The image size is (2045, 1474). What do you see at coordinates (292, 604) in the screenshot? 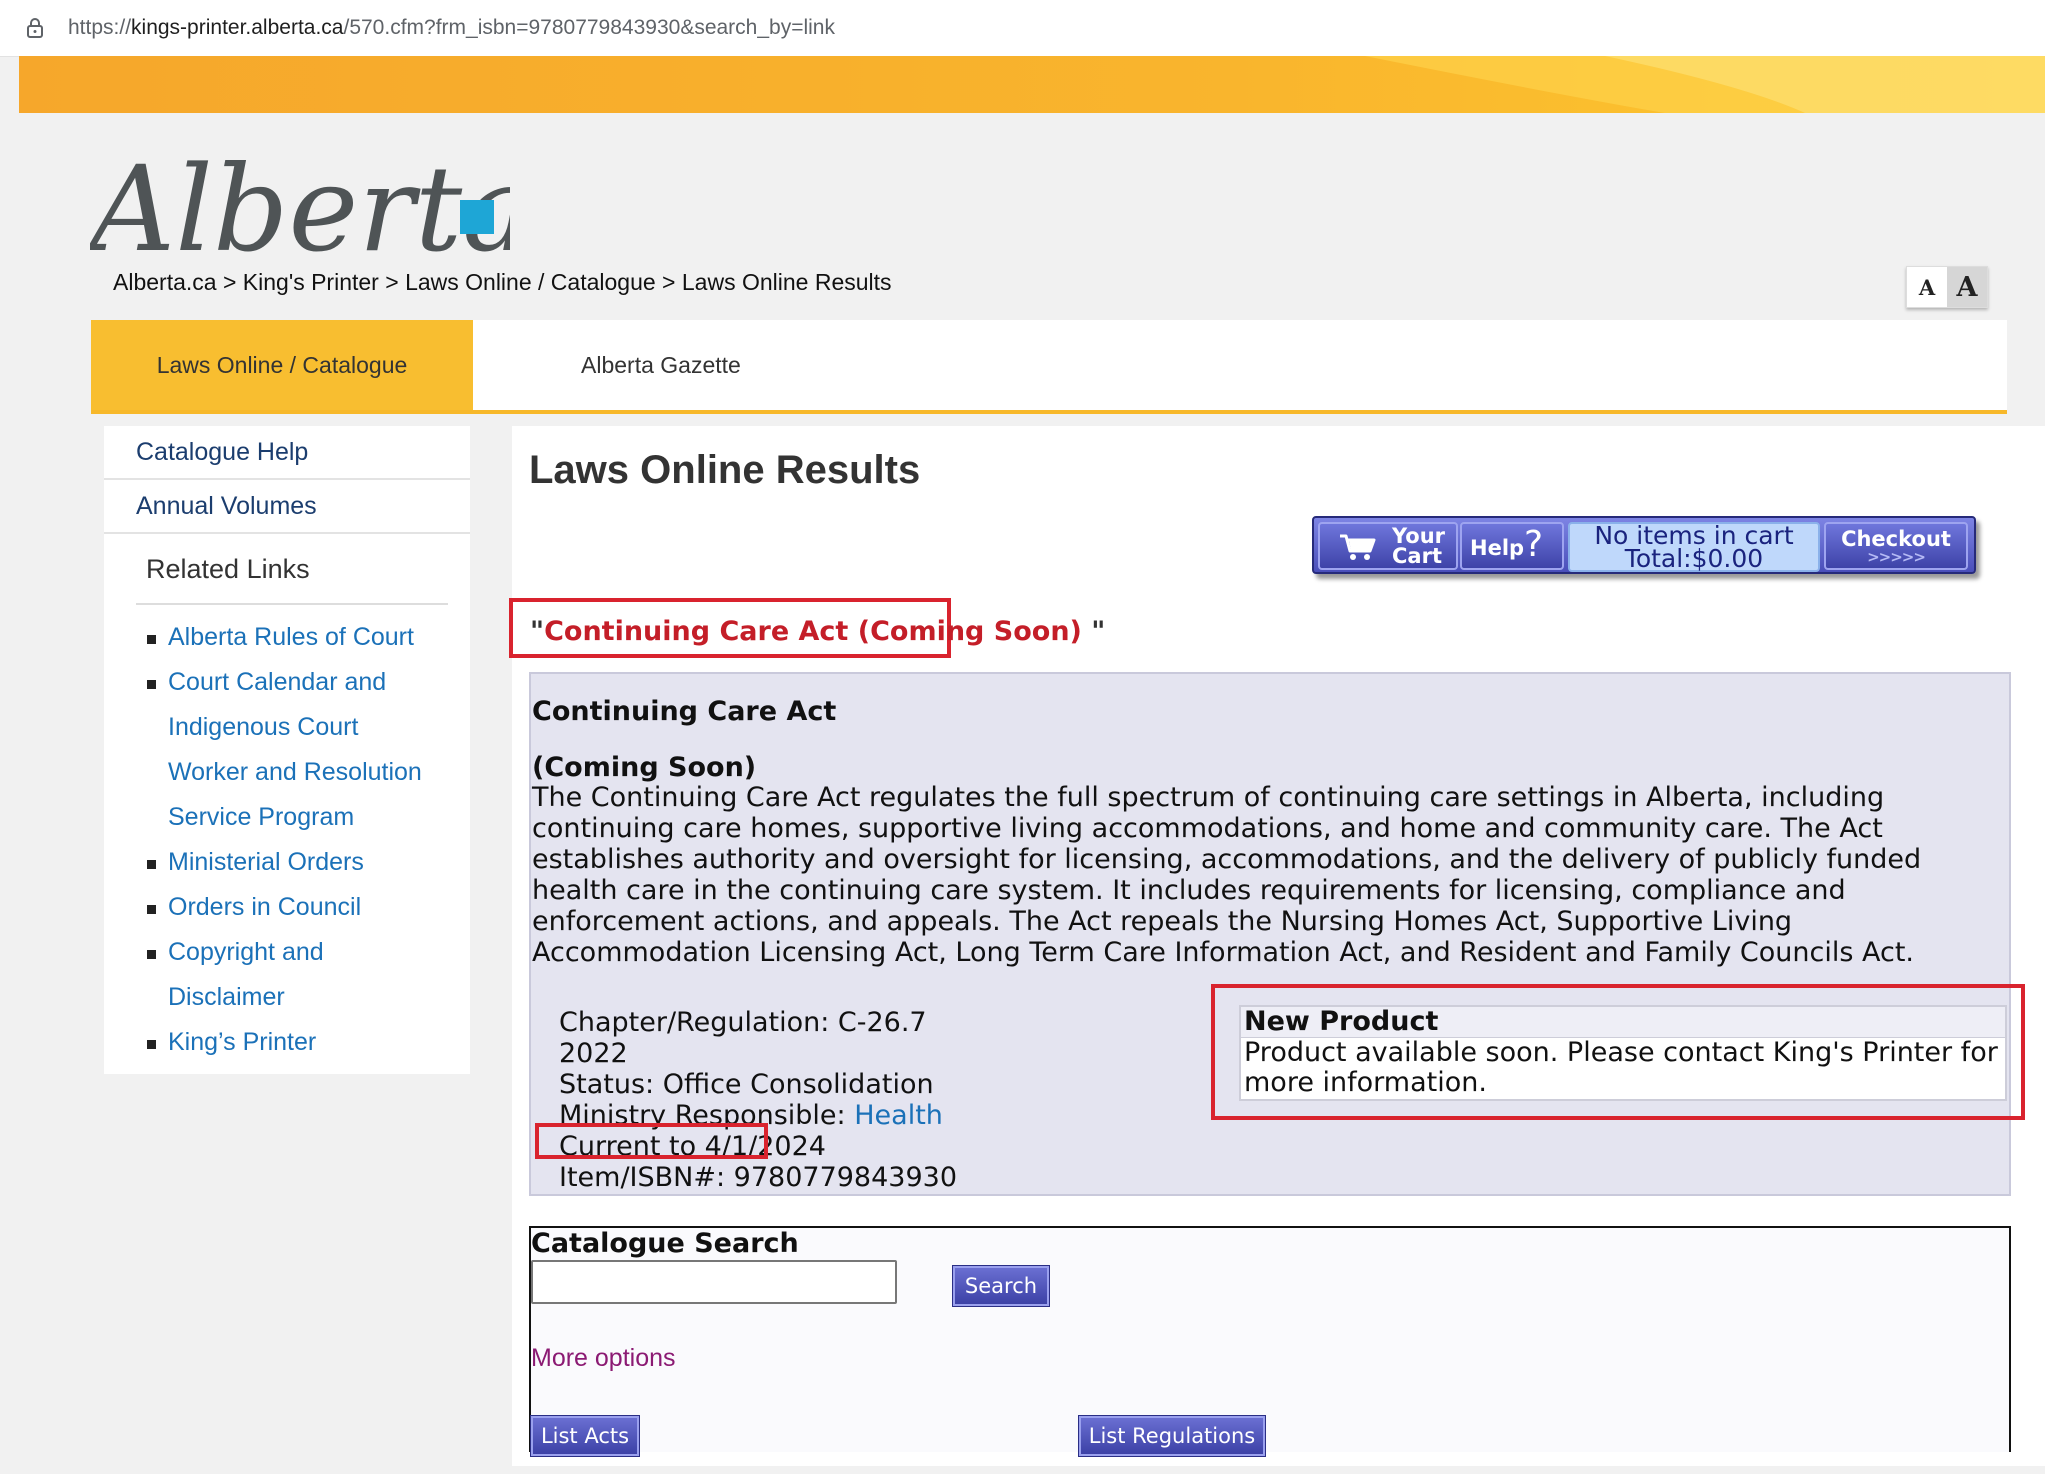
I see `related-links-divider` at bounding box center [292, 604].